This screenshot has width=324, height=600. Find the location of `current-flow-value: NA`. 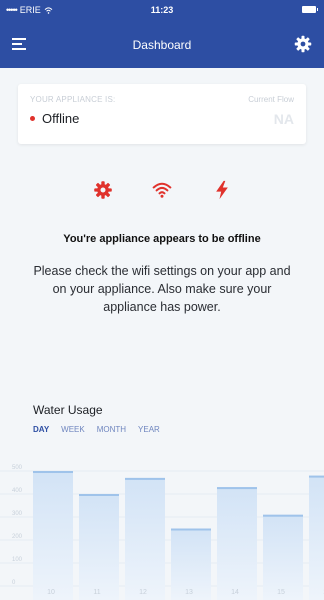

current-flow-value: NA is located at coordinates (283, 119).